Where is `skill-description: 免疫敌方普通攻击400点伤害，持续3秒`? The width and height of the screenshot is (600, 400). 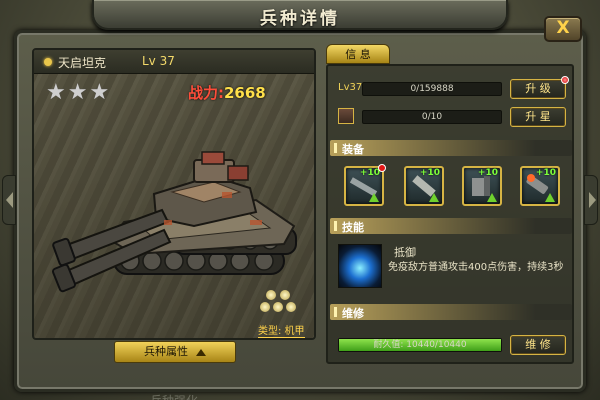 skill-description: 免疫敌方普通攻击400点伤害，持续3秒 is located at coordinates (476, 267).